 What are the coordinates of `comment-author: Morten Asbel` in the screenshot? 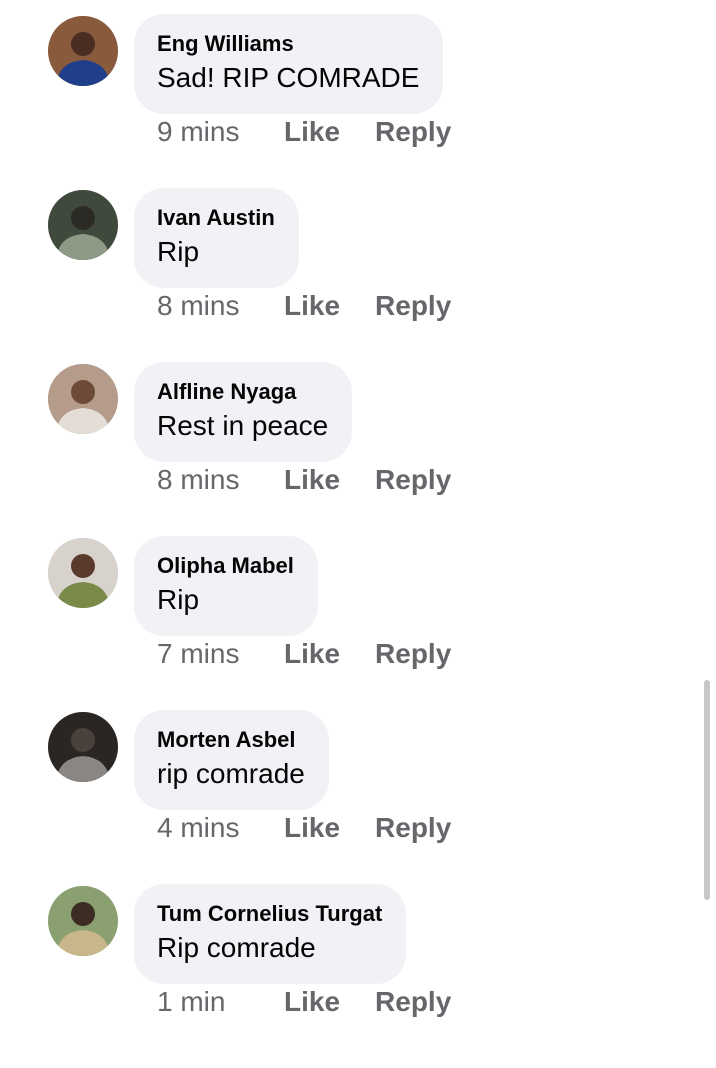 It's located at (231, 740).